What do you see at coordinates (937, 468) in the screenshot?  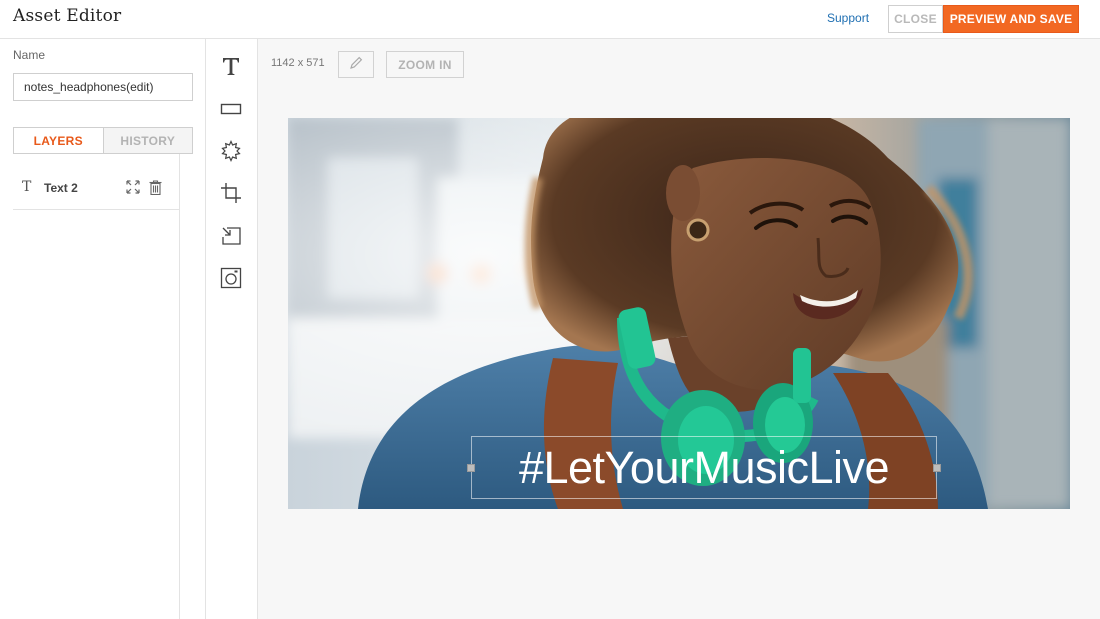 I see `resize-handle-right` at bounding box center [937, 468].